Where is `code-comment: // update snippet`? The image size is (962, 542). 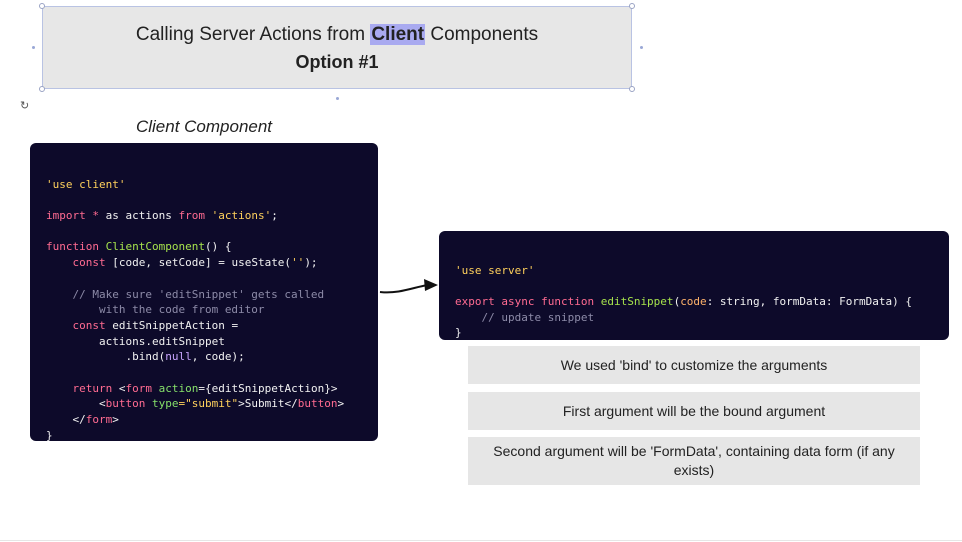 code-comment: // update snippet is located at coordinates (538, 317).